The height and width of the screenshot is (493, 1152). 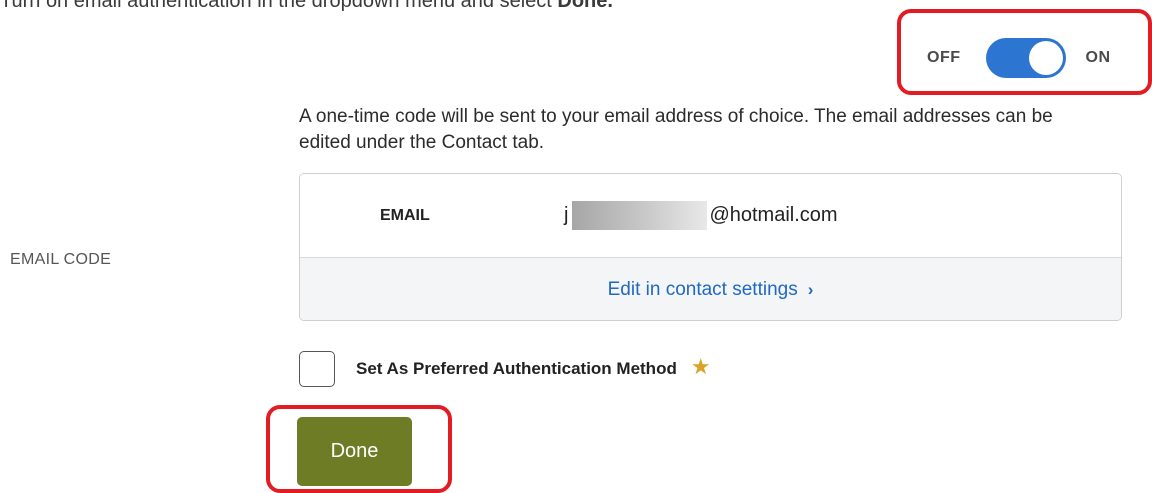 I want to click on redacted-email-segment, so click(x=640, y=215).